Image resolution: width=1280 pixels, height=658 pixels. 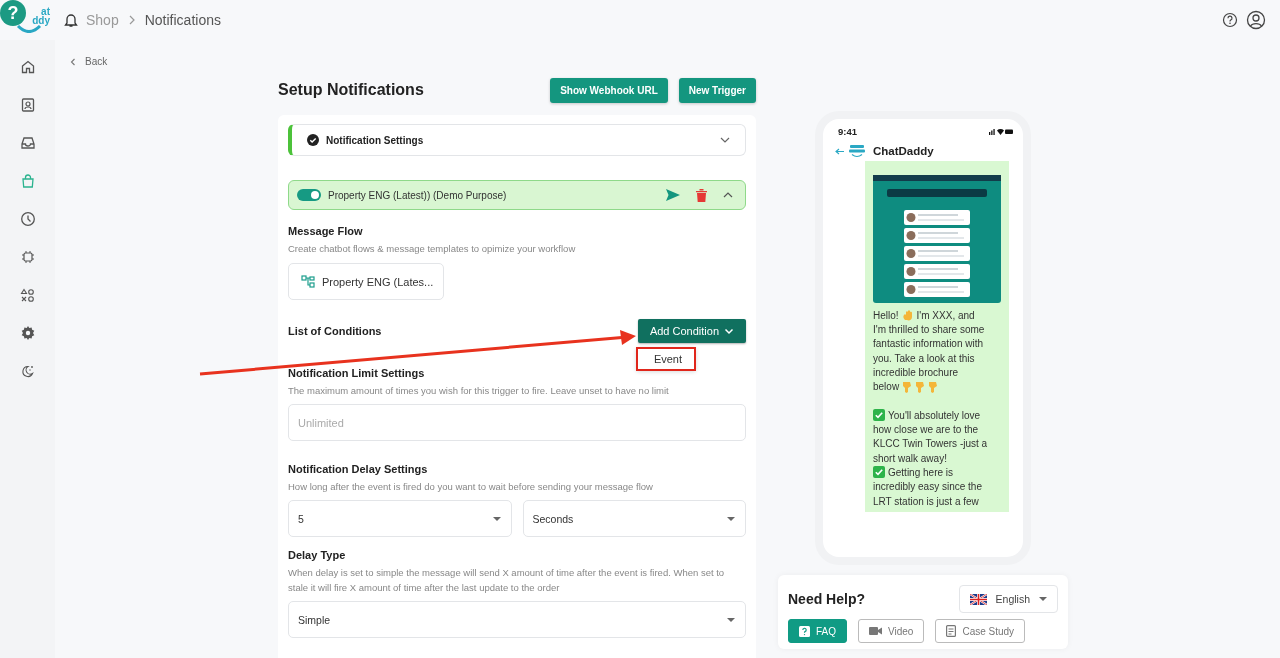 What do you see at coordinates (27, 219) in the screenshot?
I see `clock-icon` at bounding box center [27, 219].